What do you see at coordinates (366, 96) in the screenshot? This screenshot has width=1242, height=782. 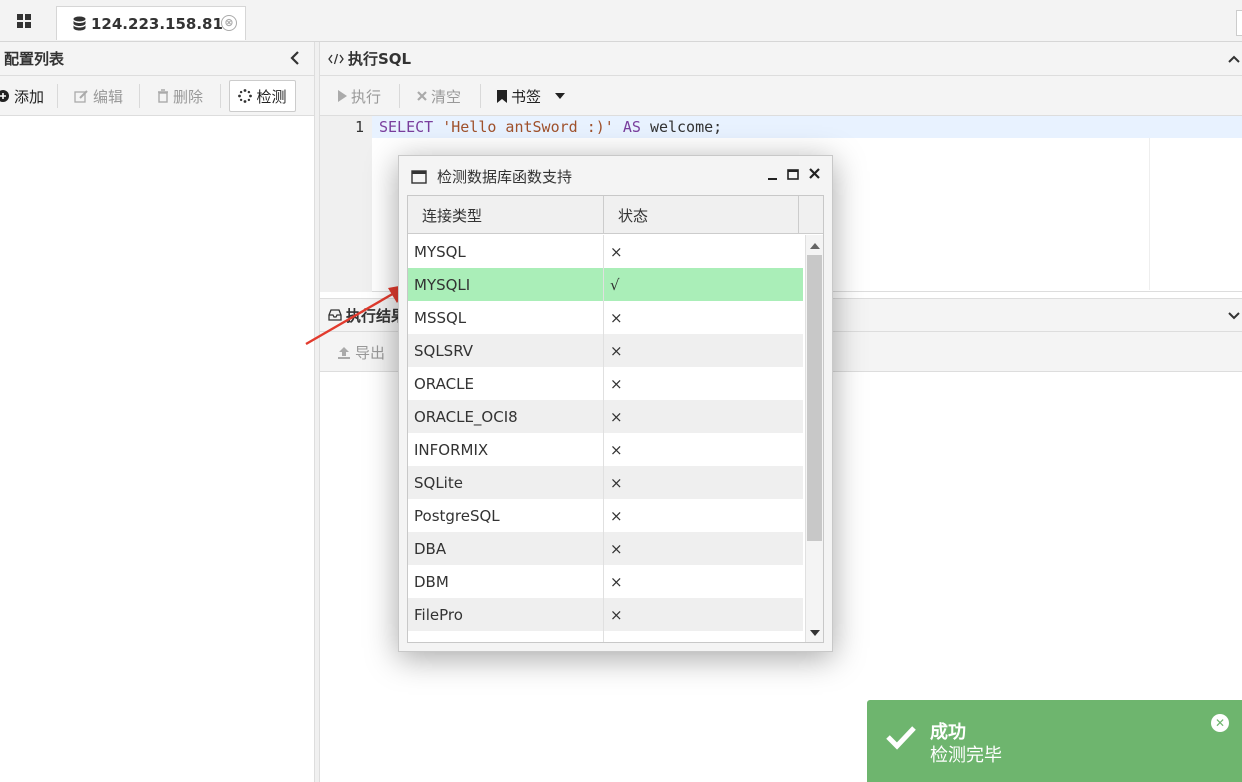 I see `execute-label: 执行` at bounding box center [366, 96].